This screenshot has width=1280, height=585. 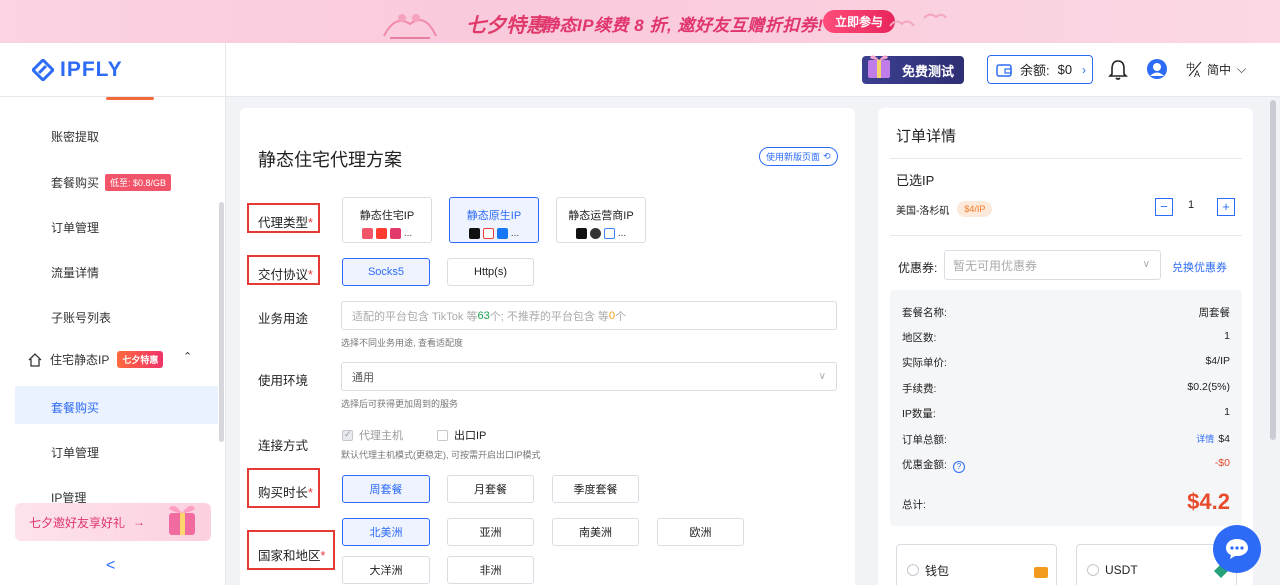 What do you see at coordinates (1066, 362) in the screenshot?
I see `summary-row: 实际单价: $4/IP` at bounding box center [1066, 362].